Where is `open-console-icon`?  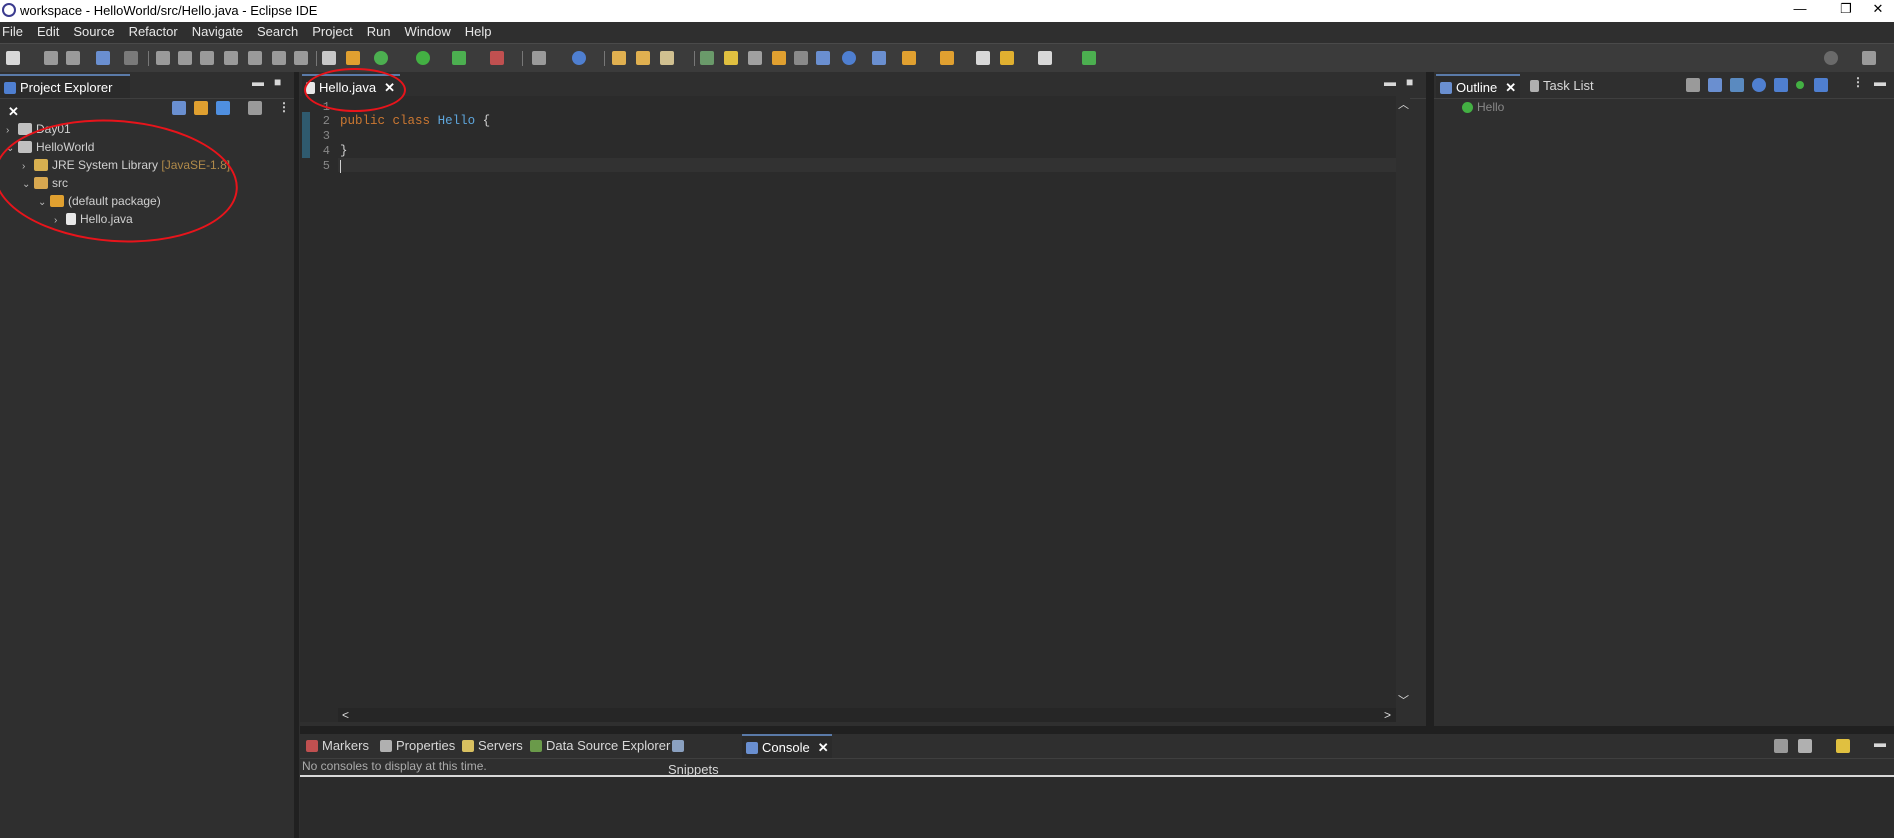 open-console-icon is located at coordinates (1843, 746).